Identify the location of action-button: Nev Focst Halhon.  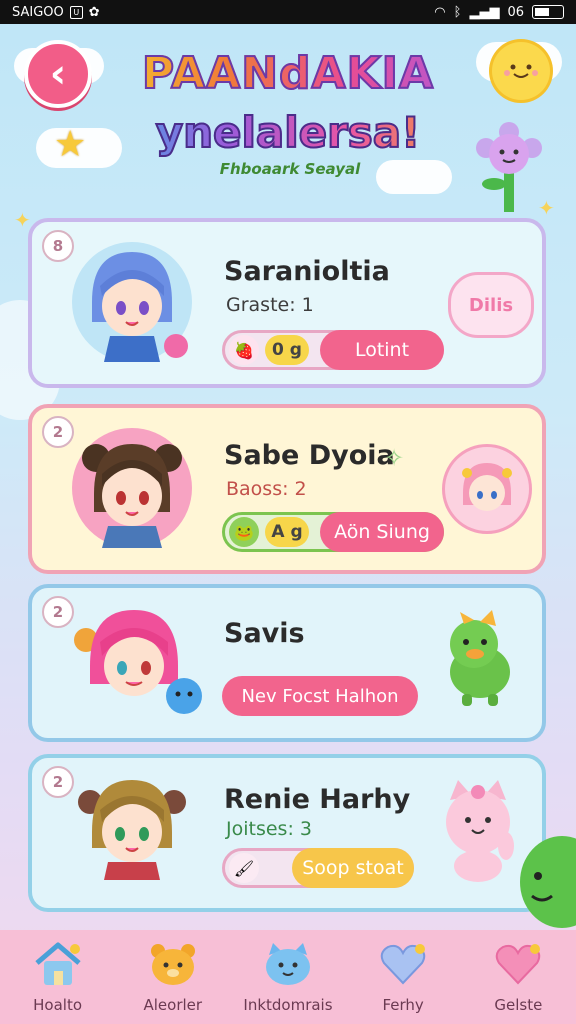
(320, 696).